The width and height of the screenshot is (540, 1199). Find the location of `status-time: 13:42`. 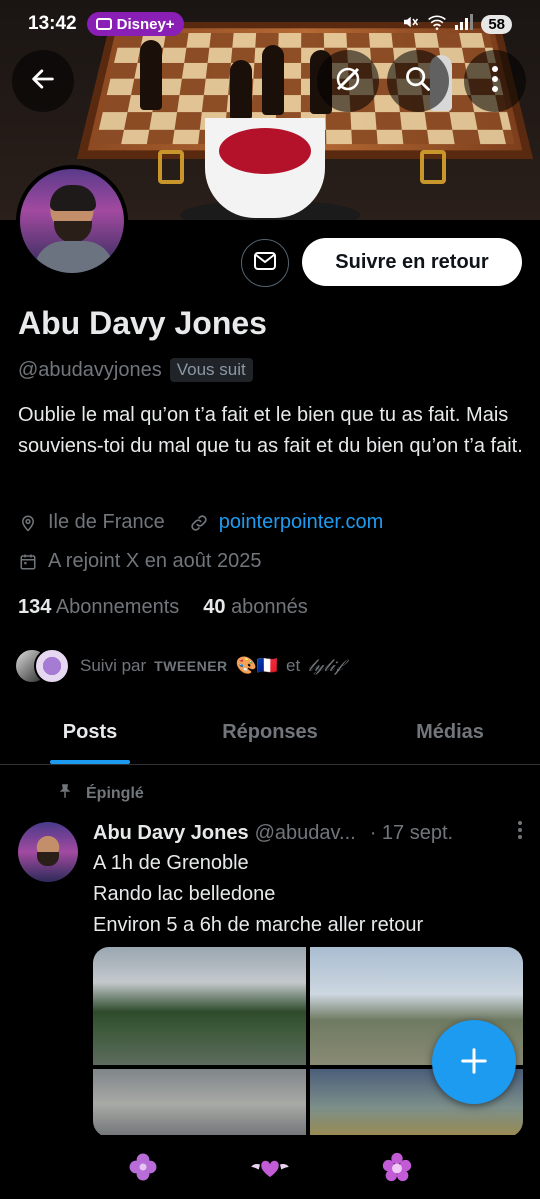

status-time: 13:42 is located at coordinates (52, 23).